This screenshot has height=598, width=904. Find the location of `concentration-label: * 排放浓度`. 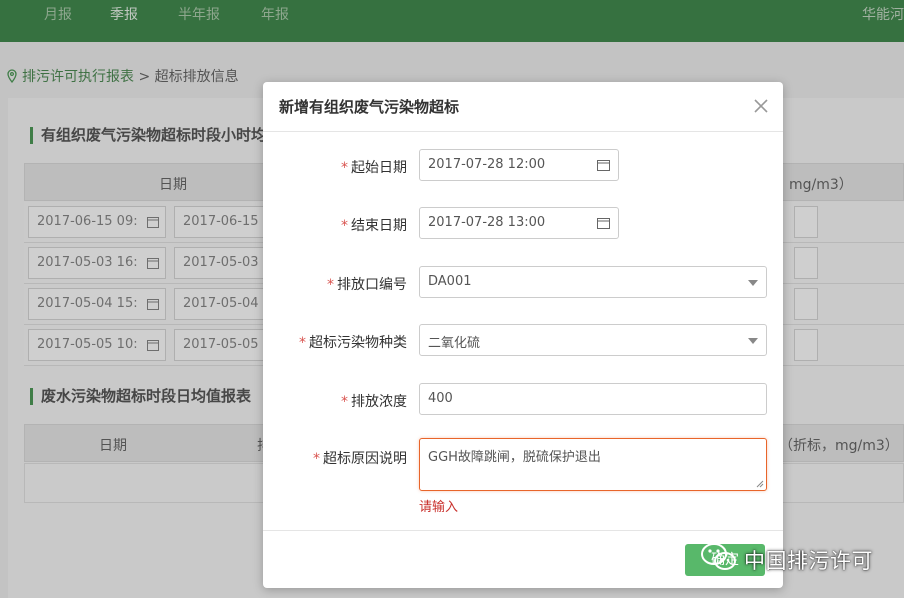

concentration-label: * 排放浓度 is located at coordinates (374, 401).